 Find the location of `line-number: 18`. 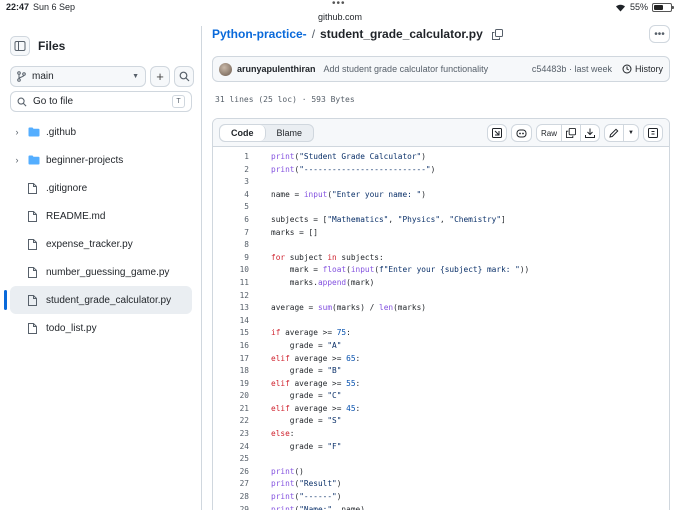

line-number: 18 is located at coordinates (231, 371).